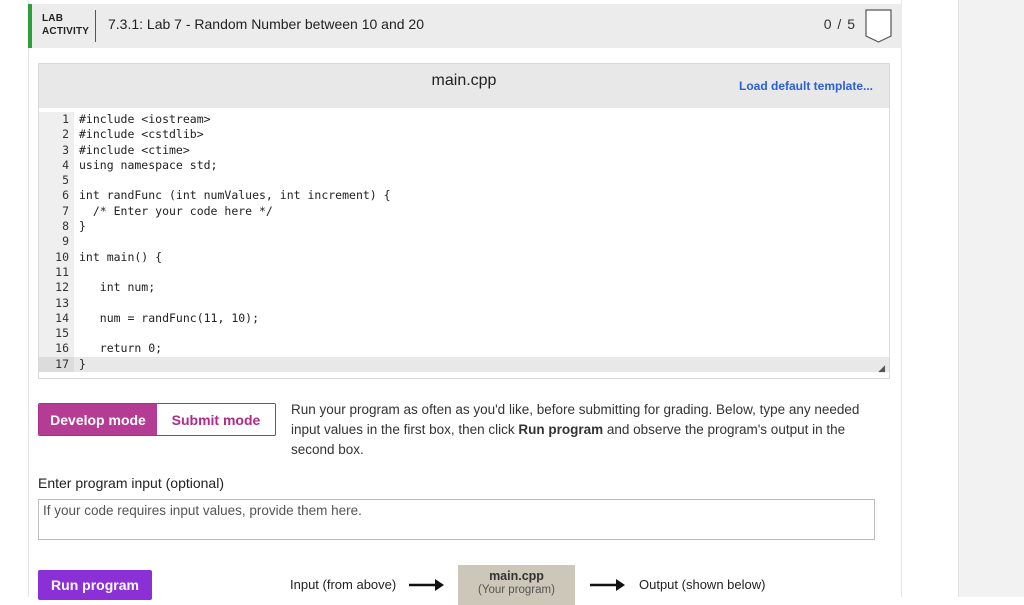 This screenshot has width=1024, height=605. I want to click on code-line: 11, so click(464, 272).